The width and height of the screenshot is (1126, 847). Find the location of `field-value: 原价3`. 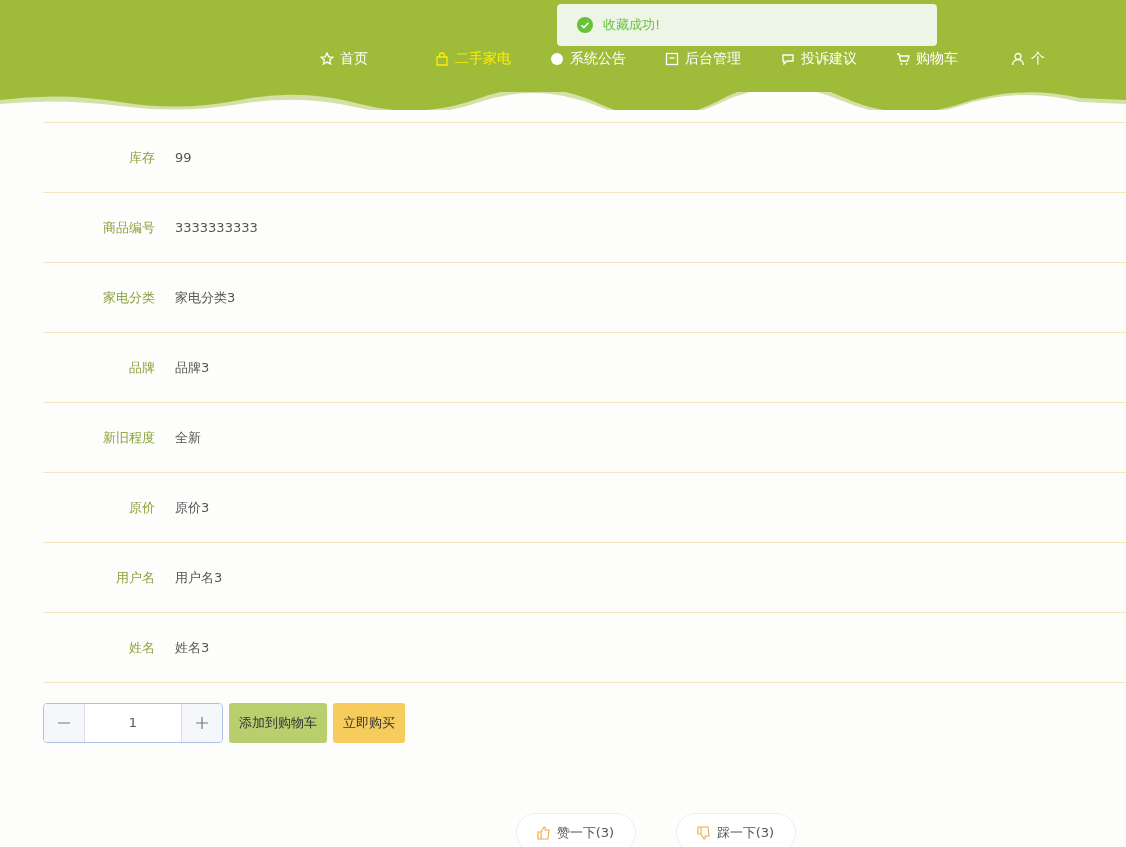

field-value: 原价3 is located at coordinates (192, 507).